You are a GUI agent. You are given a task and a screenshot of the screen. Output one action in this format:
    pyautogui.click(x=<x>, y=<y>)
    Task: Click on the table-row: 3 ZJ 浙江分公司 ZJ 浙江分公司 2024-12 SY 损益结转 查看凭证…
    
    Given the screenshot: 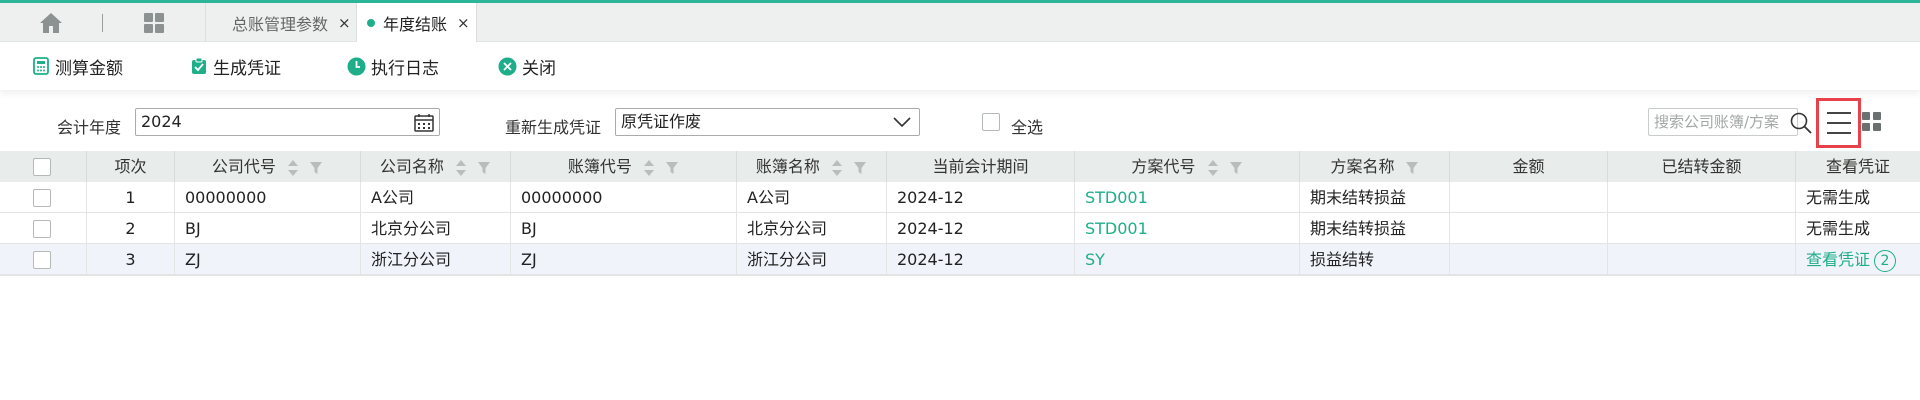 What is the action you would take?
    pyautogui.click(x=960, y=259)
    